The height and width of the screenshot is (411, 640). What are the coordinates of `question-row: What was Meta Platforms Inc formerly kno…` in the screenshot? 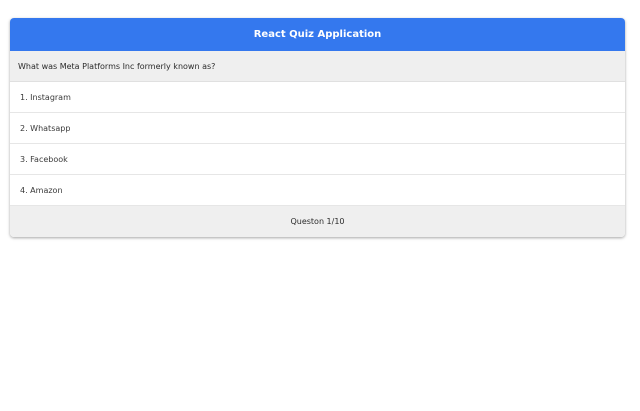 It's located at (317, 66).